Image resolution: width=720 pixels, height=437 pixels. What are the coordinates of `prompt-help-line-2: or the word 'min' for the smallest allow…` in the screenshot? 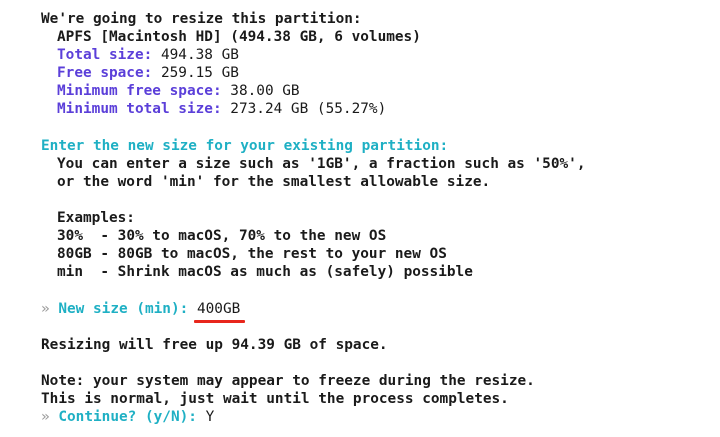 It's located at (274, 181).